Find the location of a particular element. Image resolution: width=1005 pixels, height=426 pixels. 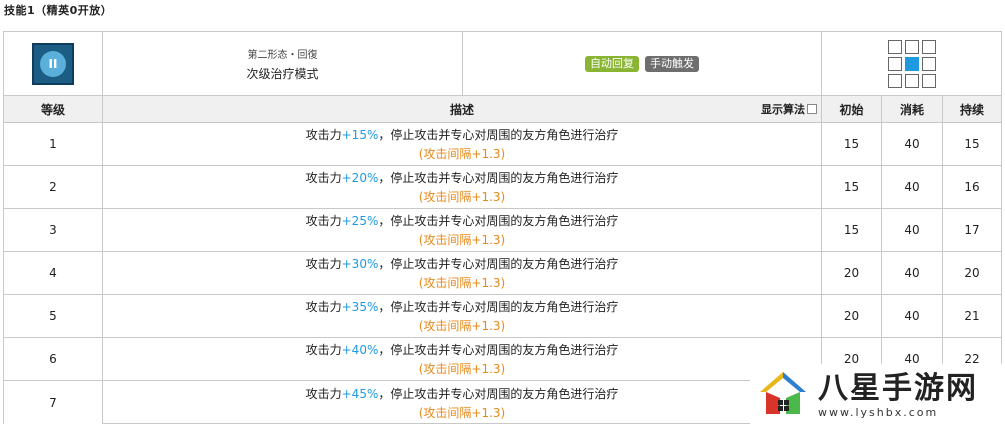

show-algorithm-label: 显示算法 is located at coordinates (783, 109).